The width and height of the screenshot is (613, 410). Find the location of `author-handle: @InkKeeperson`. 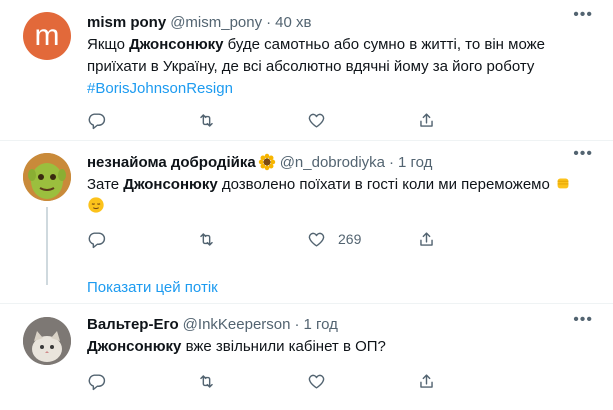

author-handle: @InkKeeperson is located at coordinates (237, 324).